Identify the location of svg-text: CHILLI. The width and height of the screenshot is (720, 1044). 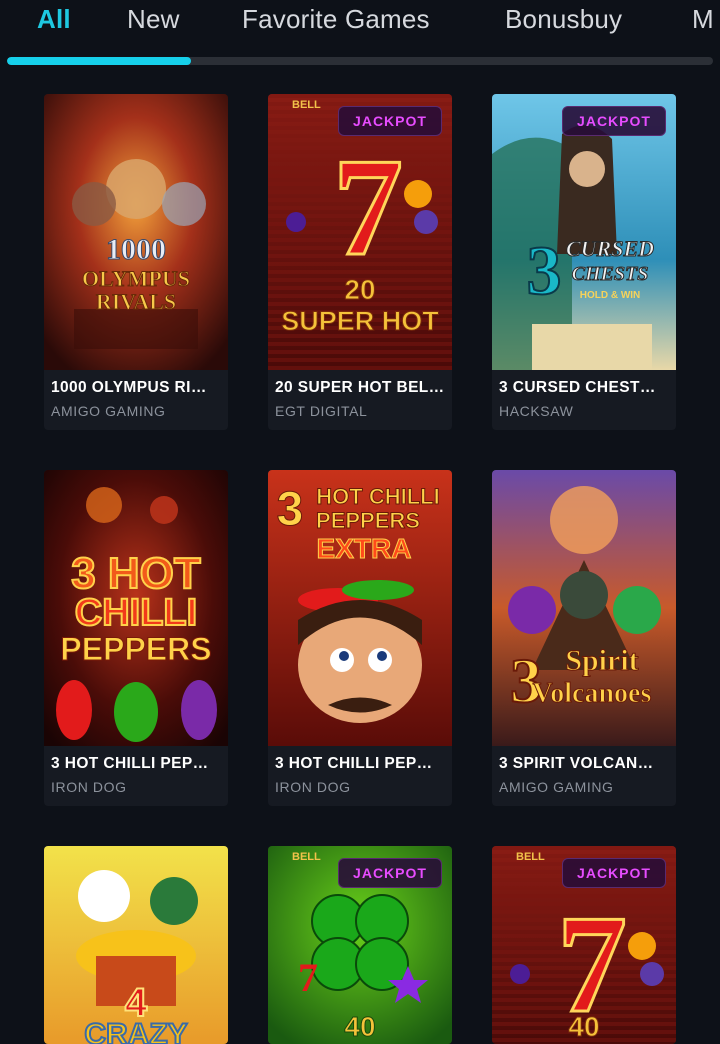
(136, 613).